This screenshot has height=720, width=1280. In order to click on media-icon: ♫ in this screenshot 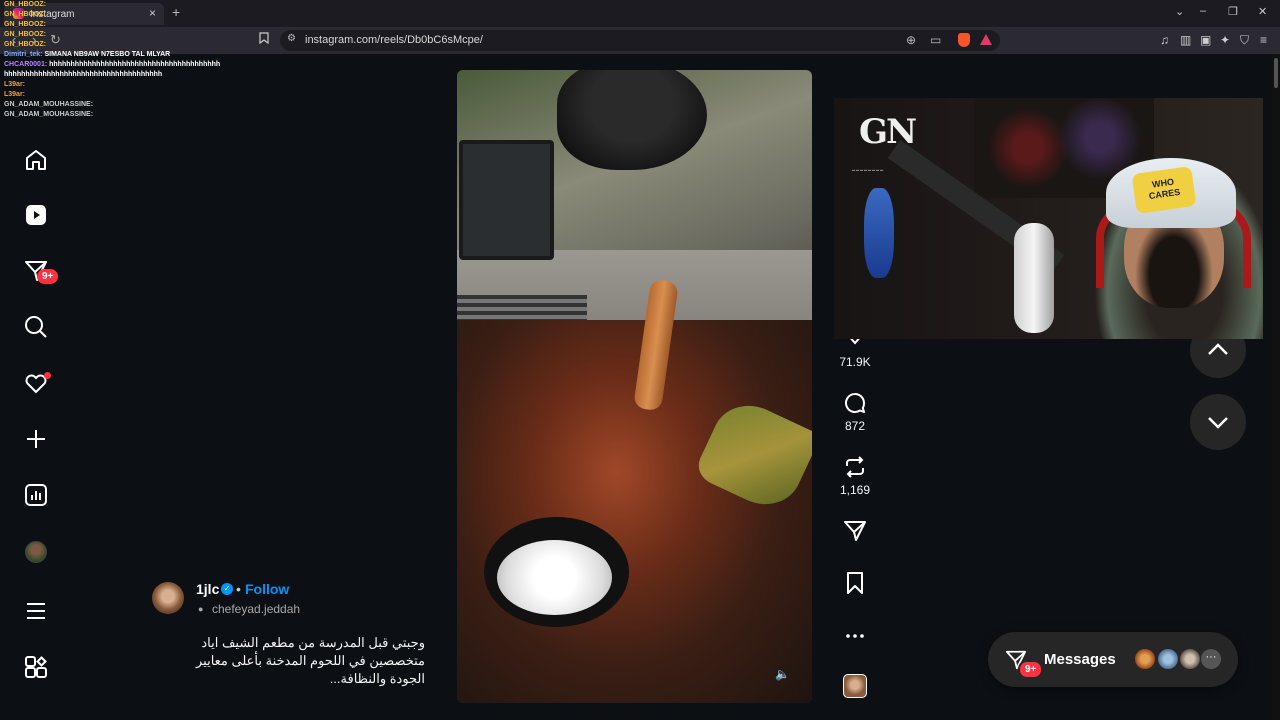, I will do `click(1164, 40)`.